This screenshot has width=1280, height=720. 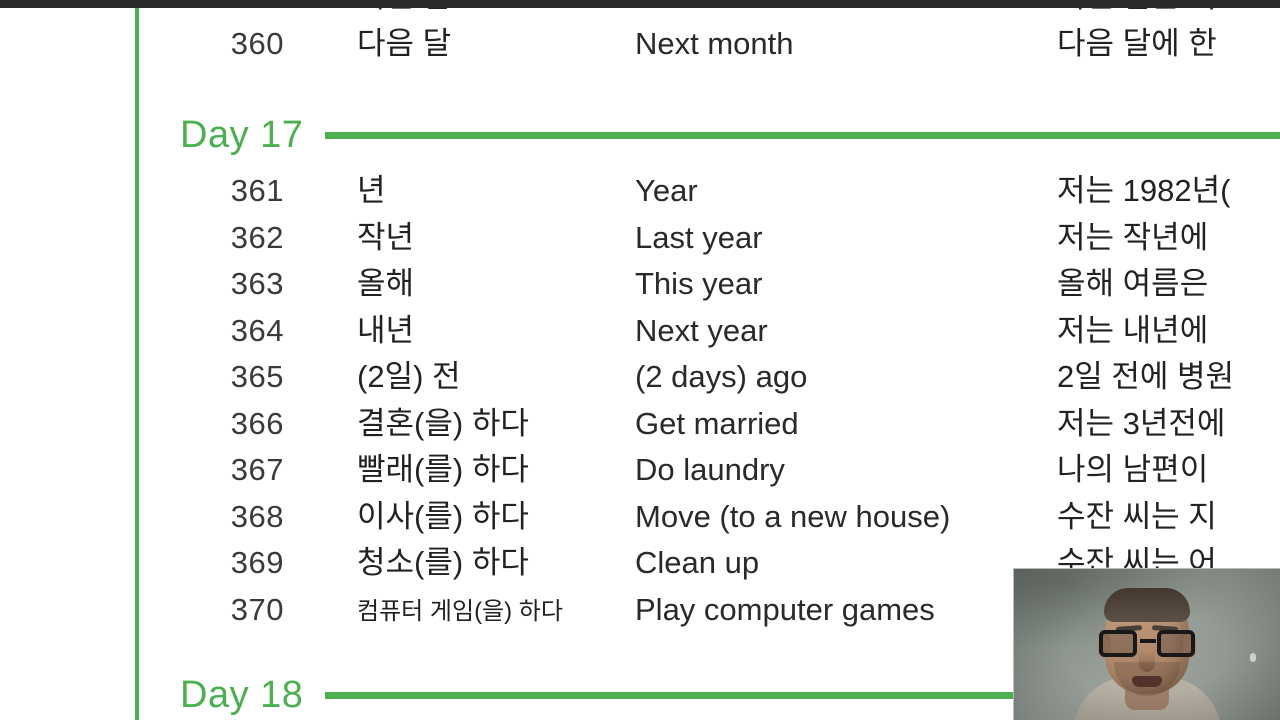 I want to click on table-row: 361 년 Year 저는 1982년(, so click(x=640, y=191).